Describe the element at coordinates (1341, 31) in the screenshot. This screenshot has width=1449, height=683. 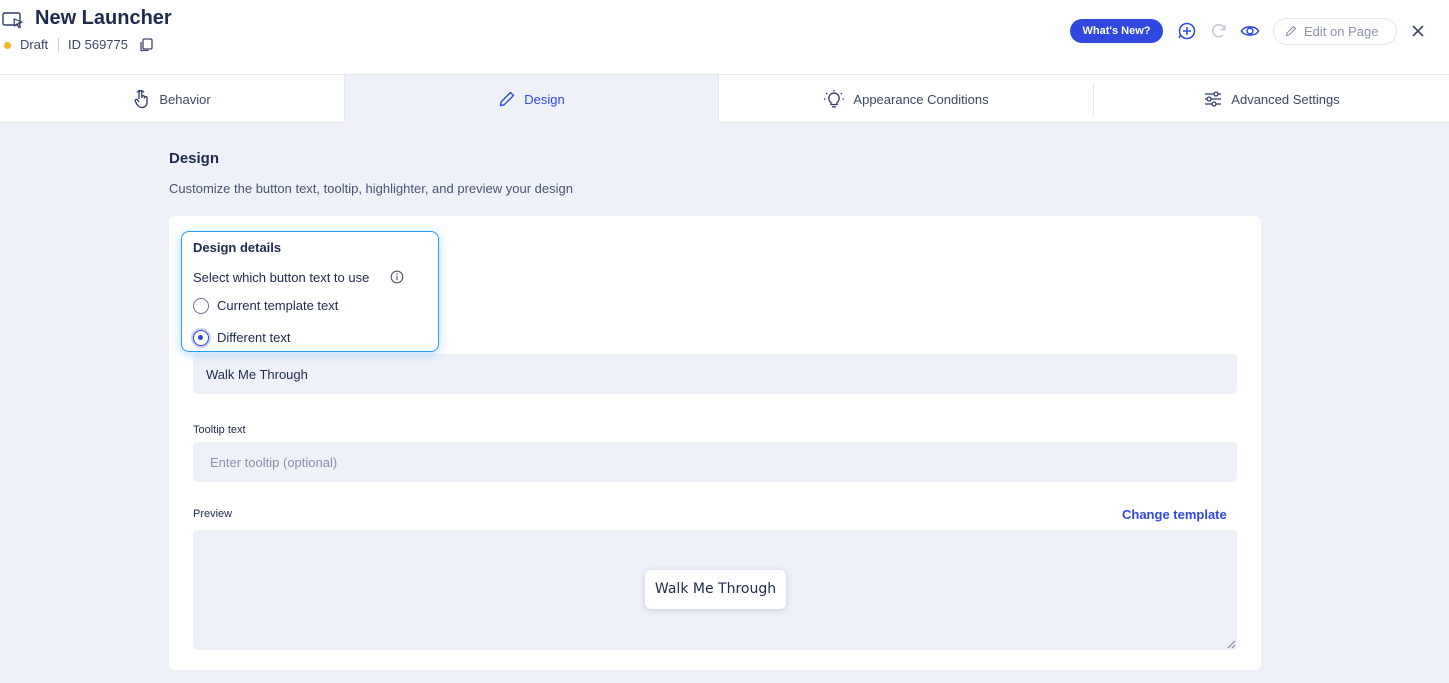
I see `edit-on-page-label: Edit on Page` at that location.